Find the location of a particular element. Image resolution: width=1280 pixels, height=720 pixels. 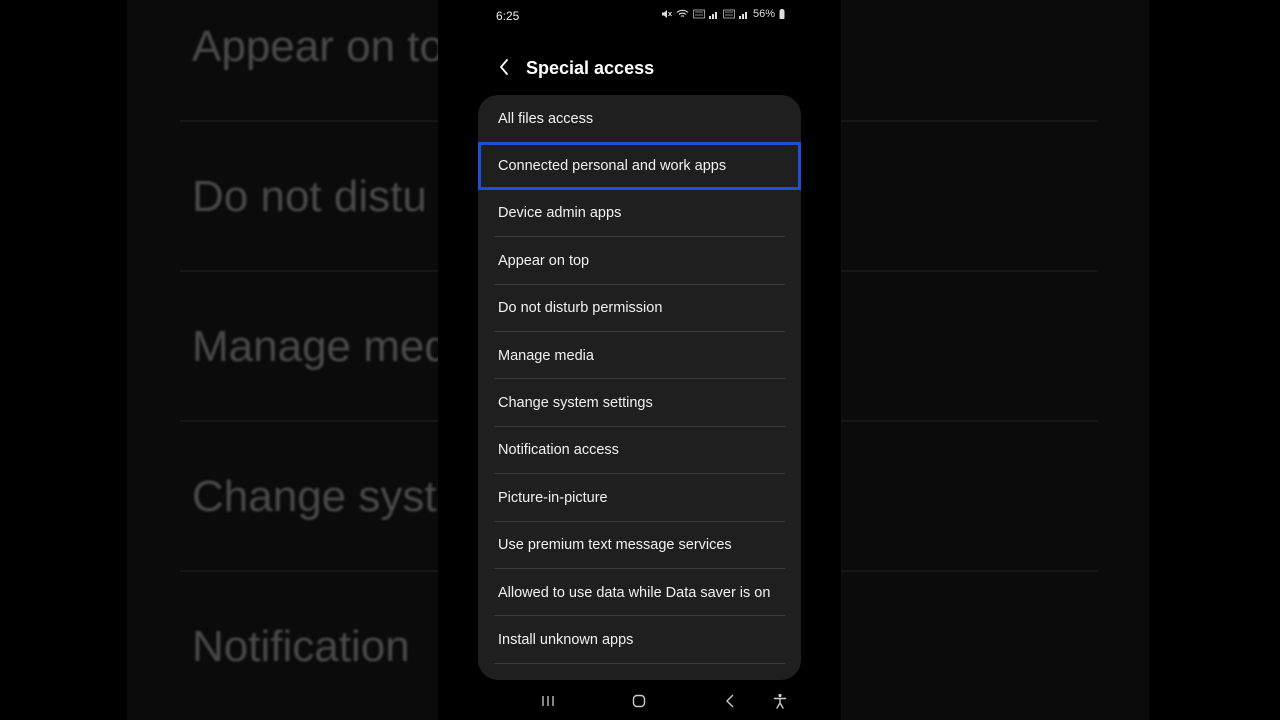

home-button is located at coordinates (639, 701).